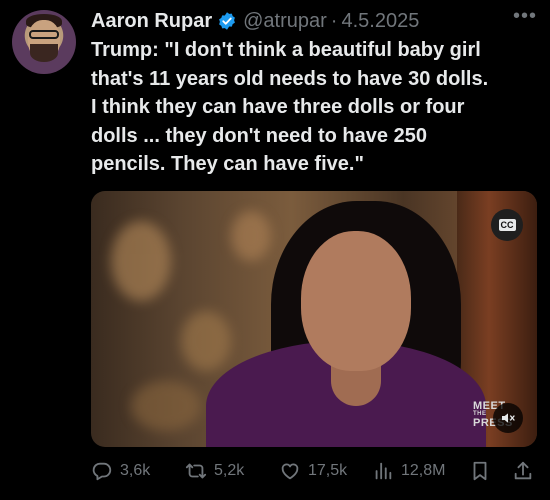  Describe the element at coordinates (196, 471) in the screenshot. I see `retweet-icon` at that location.